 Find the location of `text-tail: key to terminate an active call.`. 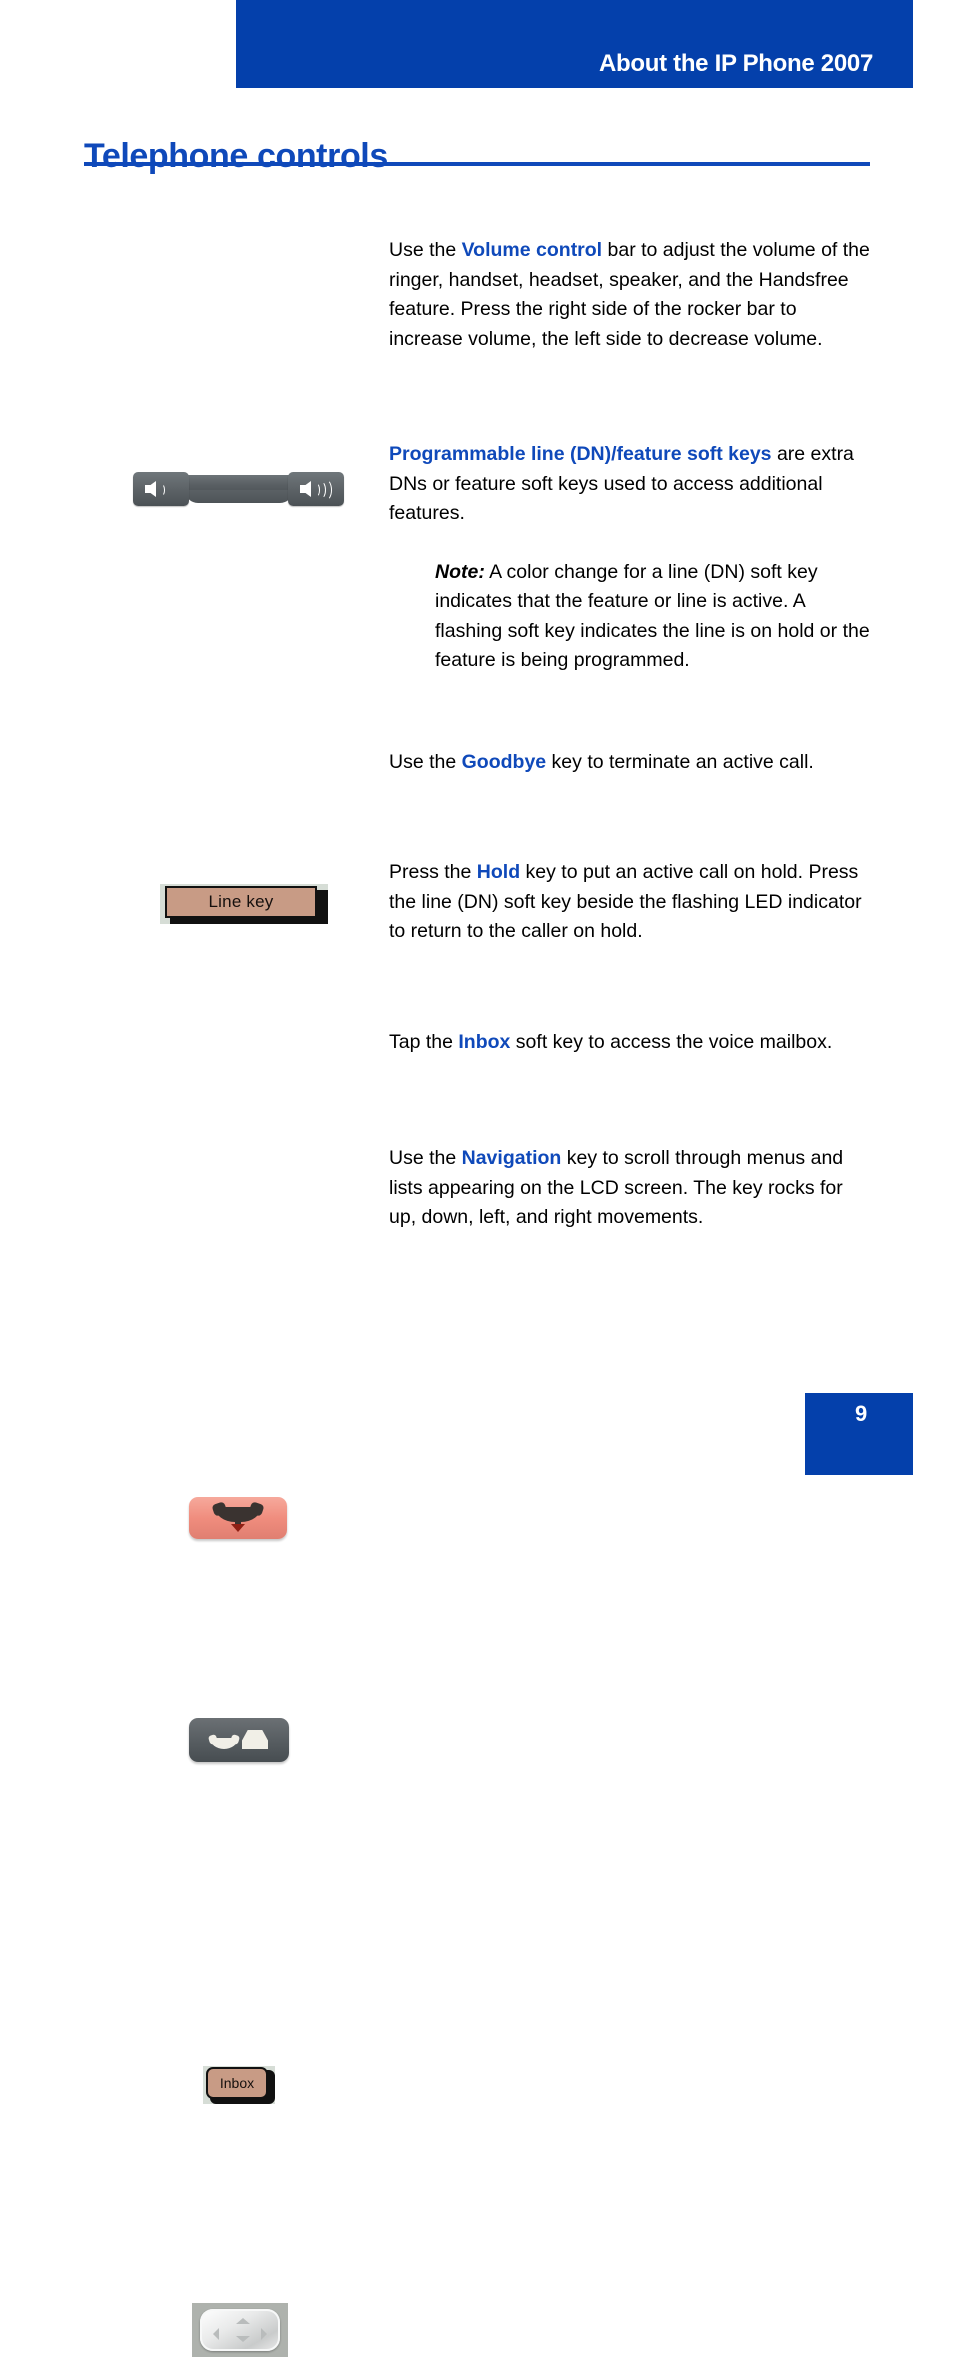

text-tail: key to terminate an active call. is located at coordinates (680, 762).